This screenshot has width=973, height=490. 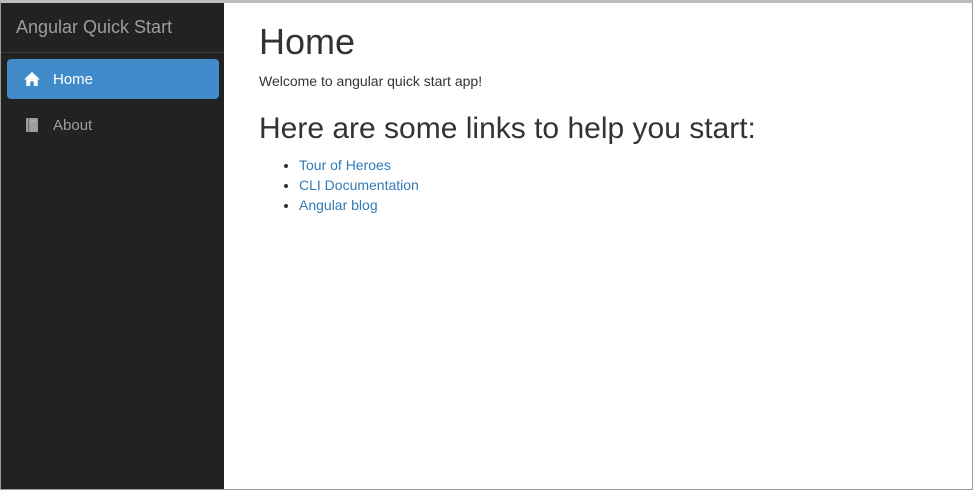 What do you see at coordinates (112, 28) in the screenshot?
I see `app-brand: Angular Quick Start` at bounding box center [112, 28].